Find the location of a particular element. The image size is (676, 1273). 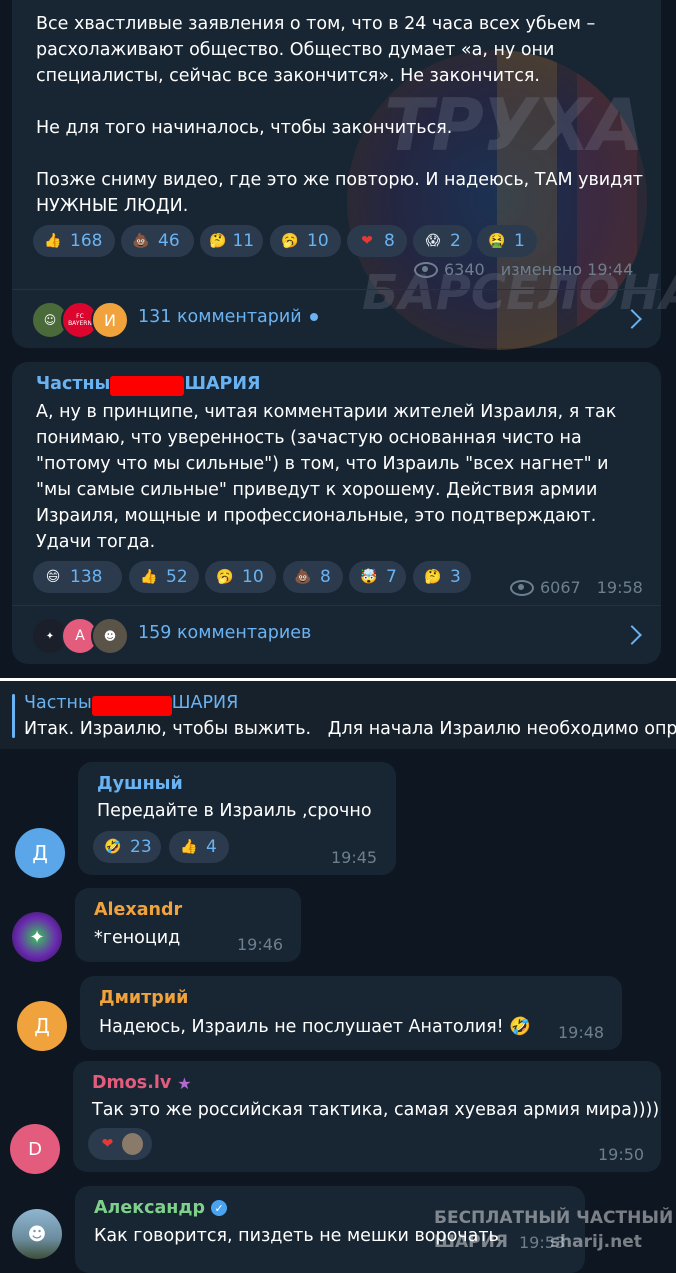

grinning-face-icon: 😄 is located at coordinates (53, 577).